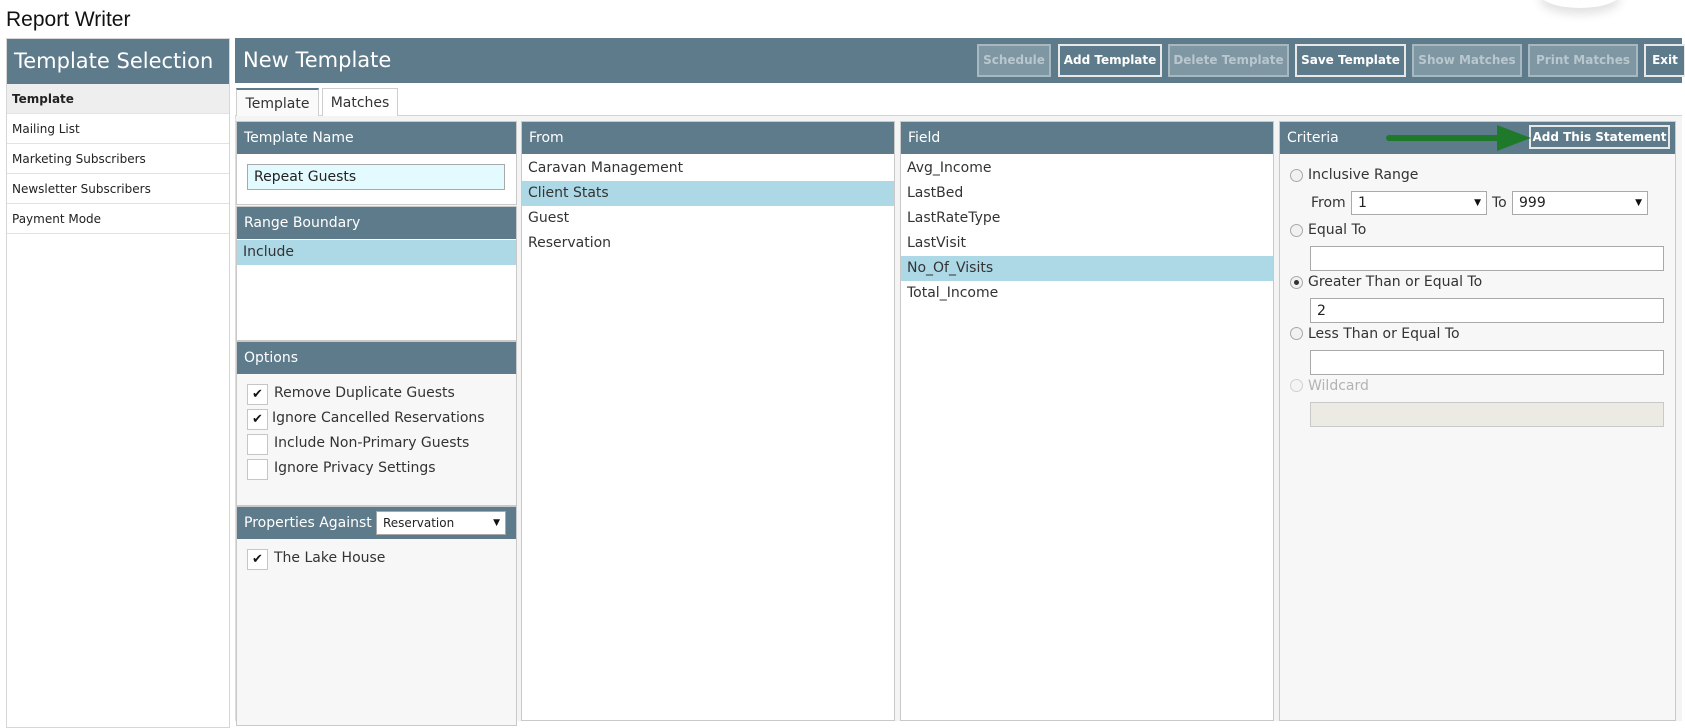 This screenshot has height=728, width=1685. What do you see at coordinates (1487, 414) in the screenshot?
I see `wildcard-input` at bounding box center [1487, 414].